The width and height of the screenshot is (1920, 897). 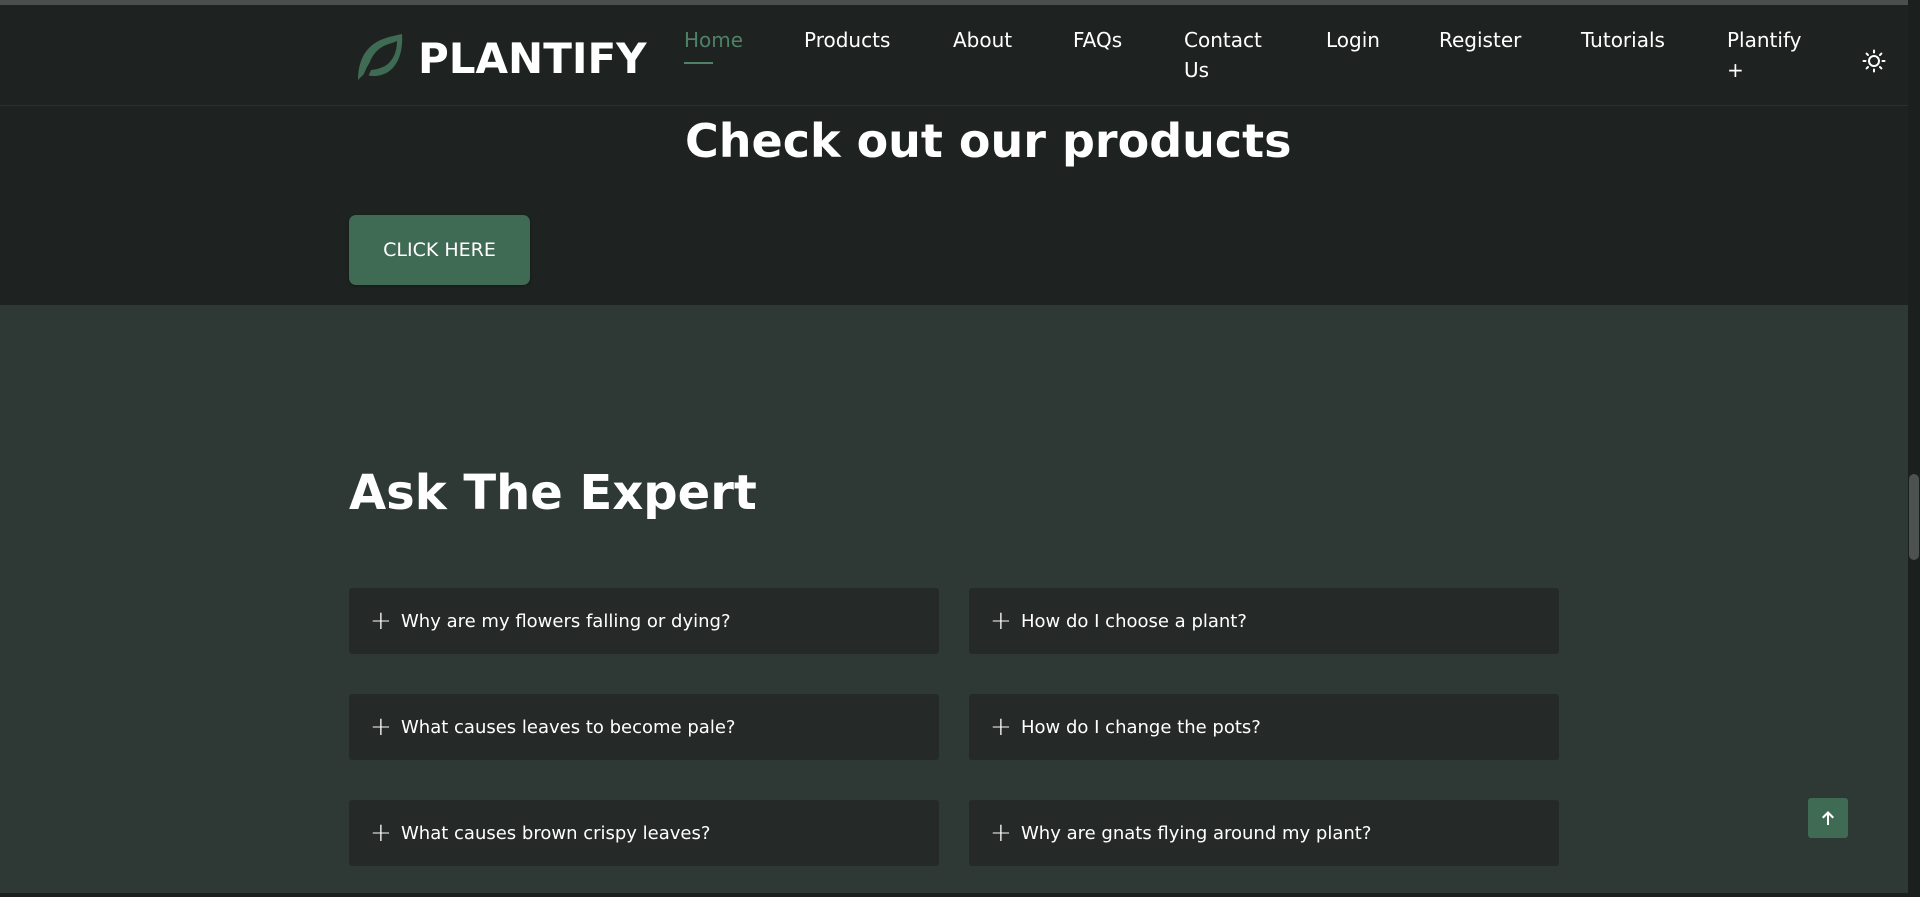 I want to click on nav-home: Home, so click(x=713, y=44).